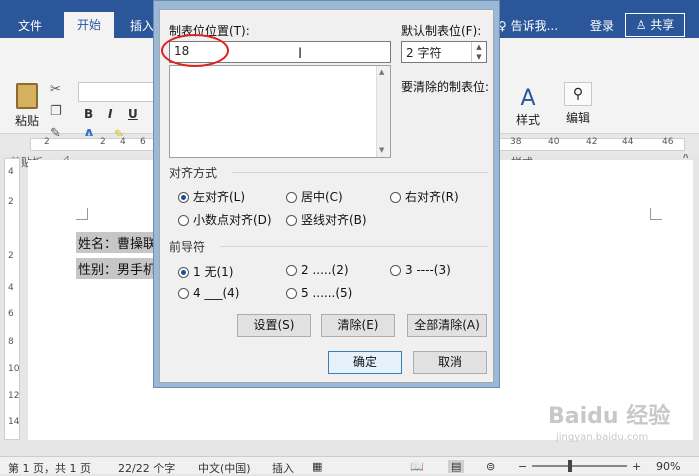 The width and height of the screenshot is (699, 476). Describe the element at coordinates (193, 173) in the screenshot. I see `alignment-section-title: 对齐方式` at that location.